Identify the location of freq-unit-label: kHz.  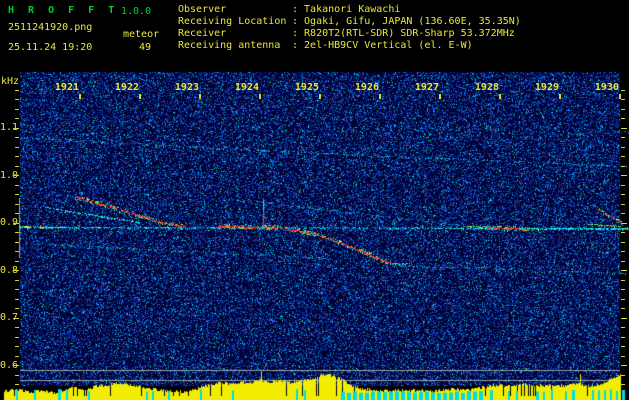
(10, 81).